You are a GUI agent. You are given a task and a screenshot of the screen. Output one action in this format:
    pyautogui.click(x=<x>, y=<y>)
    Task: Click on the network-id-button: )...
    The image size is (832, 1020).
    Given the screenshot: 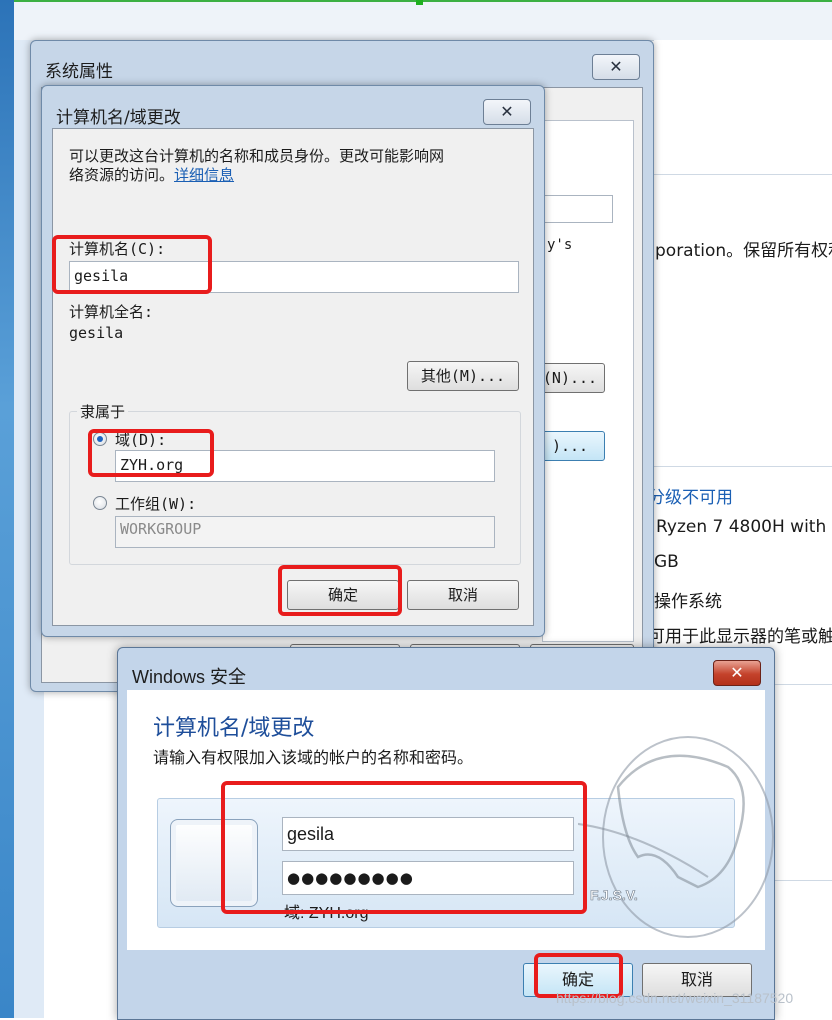 What is the action you would take?
    pyautogui.click(x=570, y=446)
    